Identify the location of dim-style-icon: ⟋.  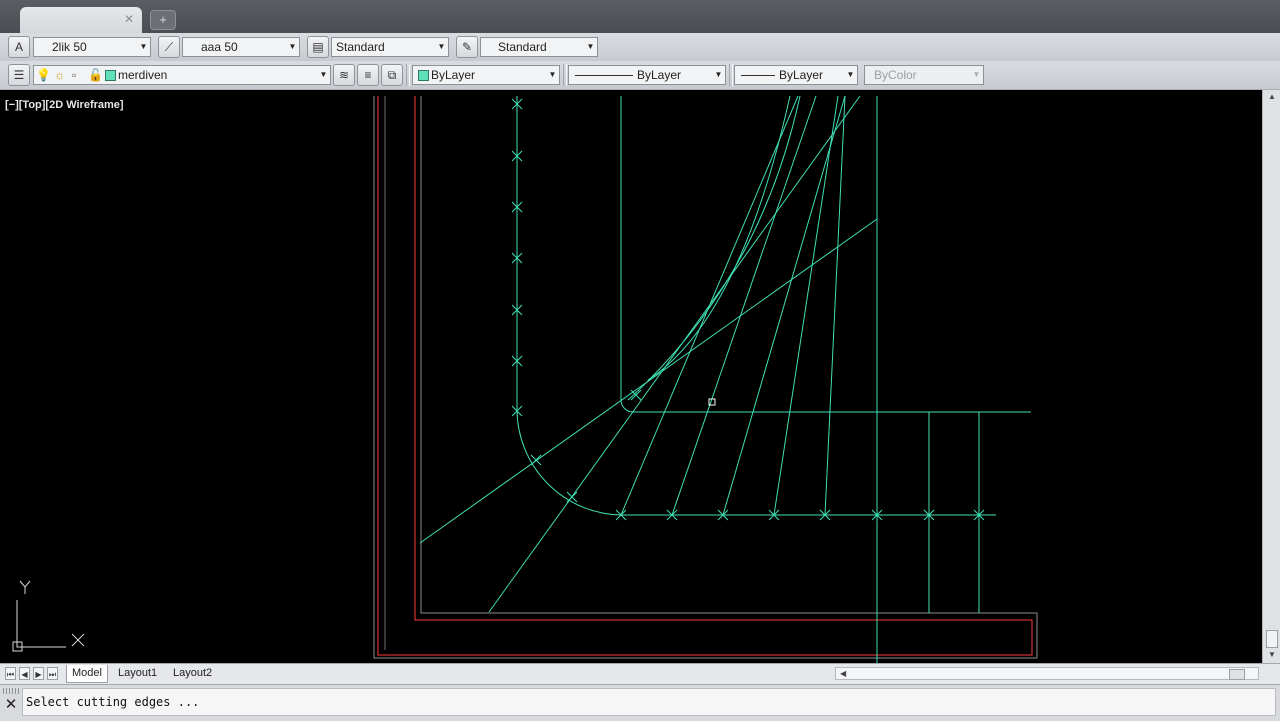
(169, 47).